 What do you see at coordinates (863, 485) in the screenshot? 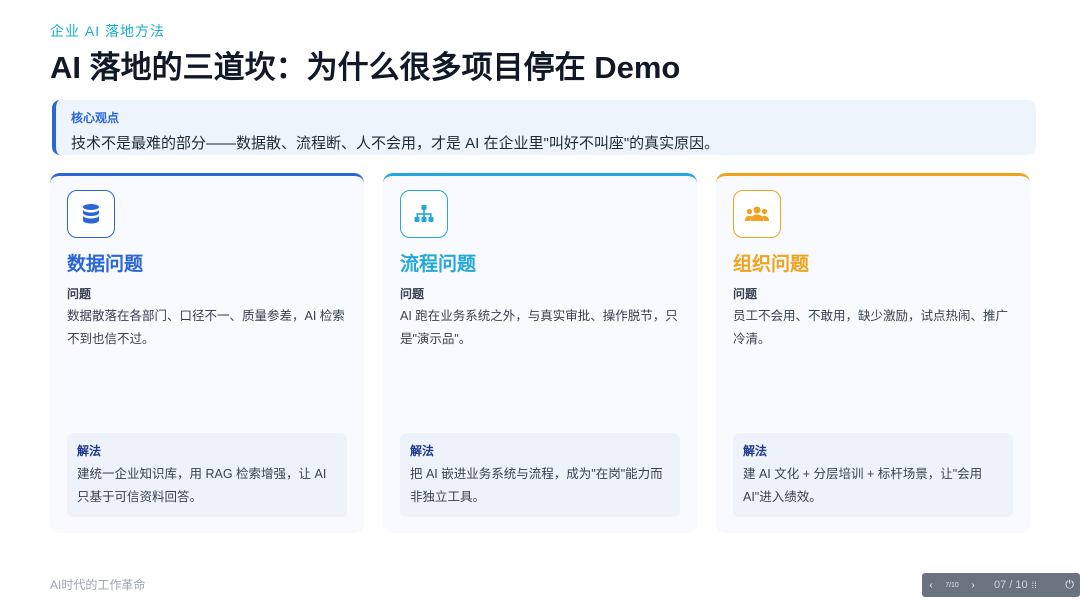
I see `solution-text: 建 AI 文化 + 分层培训 + 标杆场景，让"会用AI"进入绩效。` at bounding box center [863, 485].